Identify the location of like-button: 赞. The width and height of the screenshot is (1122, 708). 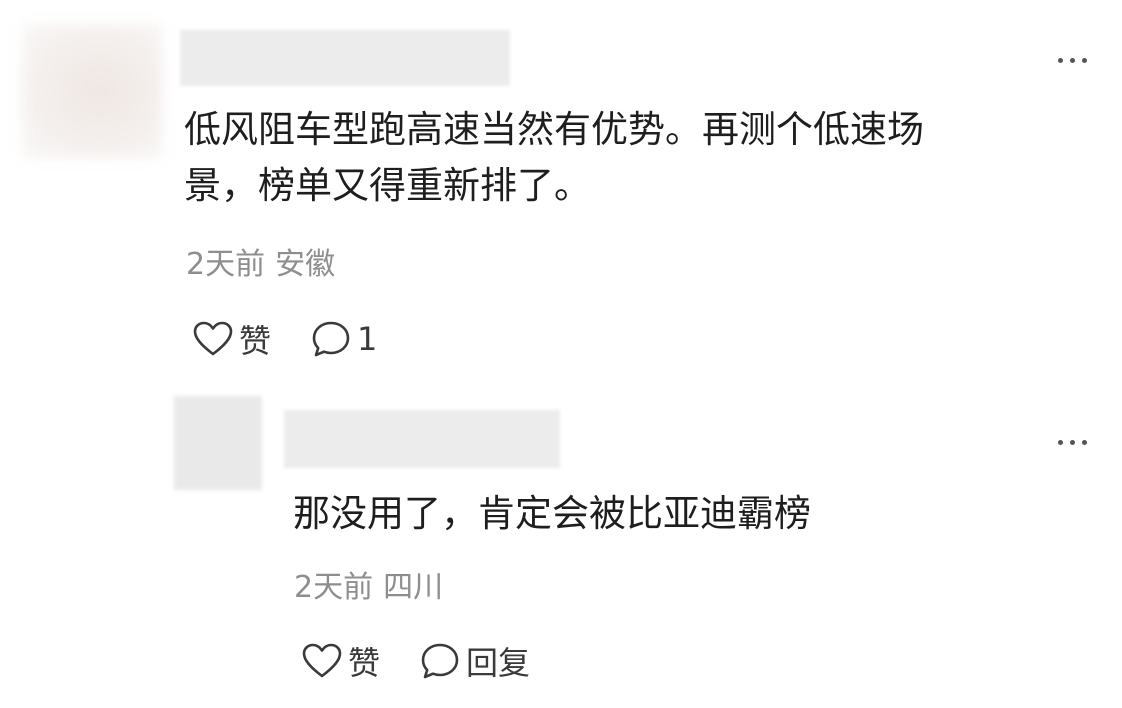
(232, 339).